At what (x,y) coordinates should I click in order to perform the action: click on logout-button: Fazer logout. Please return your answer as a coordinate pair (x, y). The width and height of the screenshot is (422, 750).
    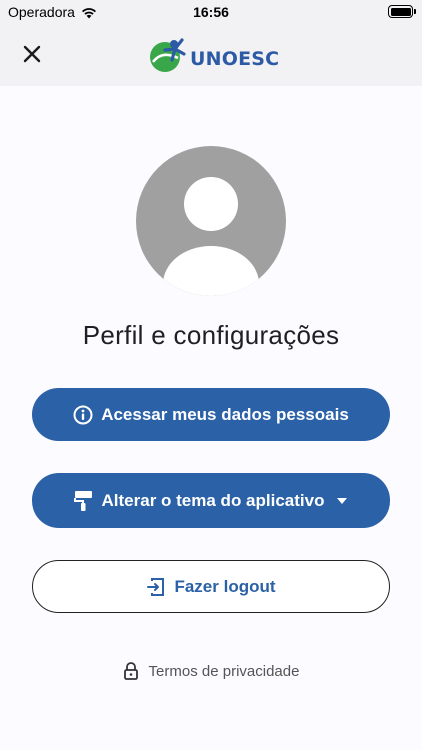
    Looking at the image, I should click on (211, 586).